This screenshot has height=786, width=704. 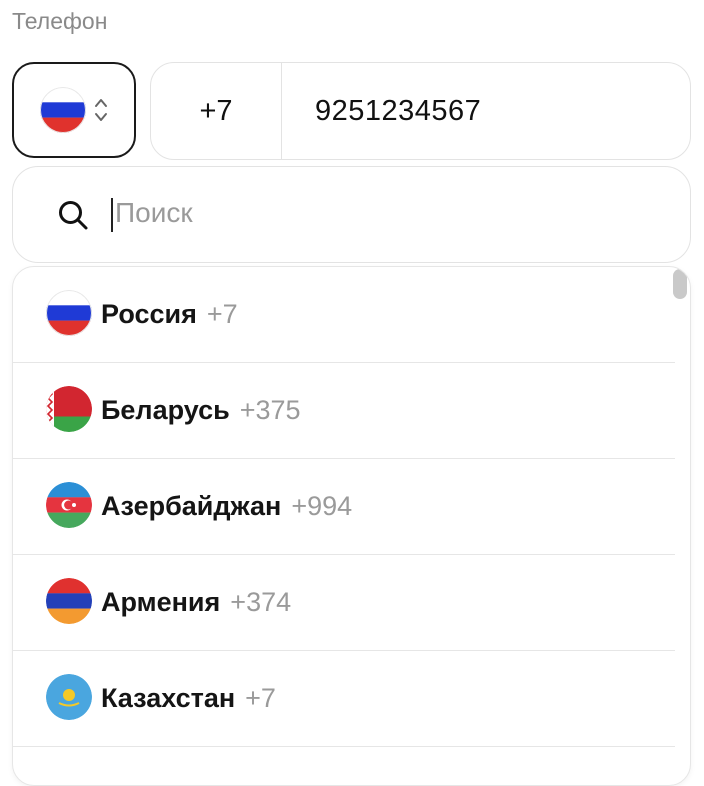 What do you see at coordinates (154, 212) in the screenshot?
I see `search-placeholder: Поиск` at bounding box center [154, 212].